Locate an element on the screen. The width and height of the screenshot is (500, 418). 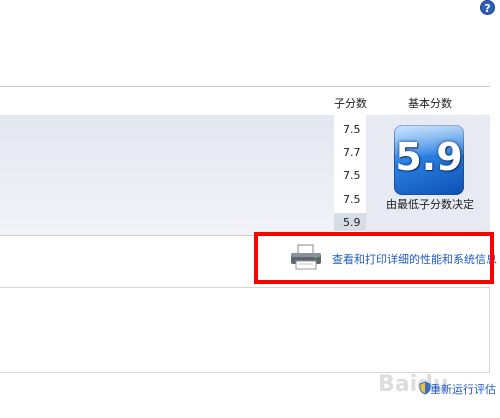
base-score-value: 5.9 is located at coordinates (429, 157).